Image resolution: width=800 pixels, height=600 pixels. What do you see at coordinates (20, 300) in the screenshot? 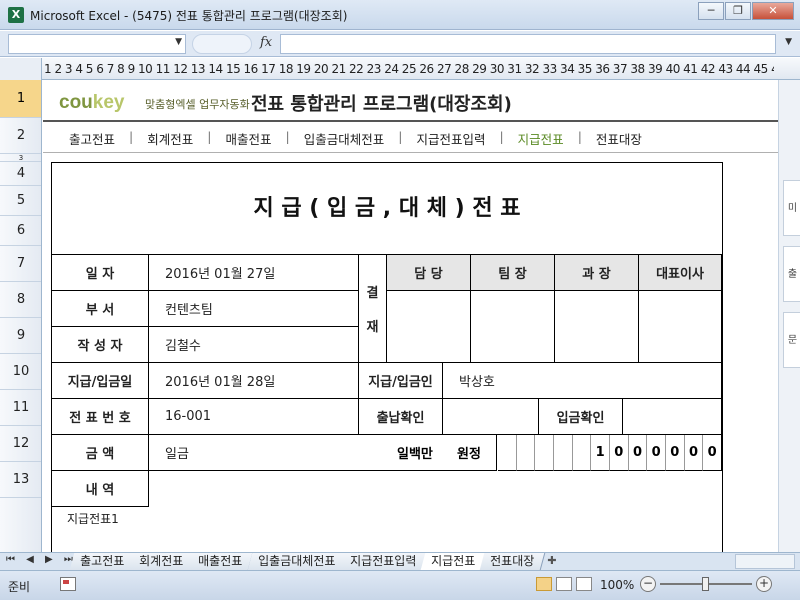
I see `row-number: 8` at bounding box center [20, 300].